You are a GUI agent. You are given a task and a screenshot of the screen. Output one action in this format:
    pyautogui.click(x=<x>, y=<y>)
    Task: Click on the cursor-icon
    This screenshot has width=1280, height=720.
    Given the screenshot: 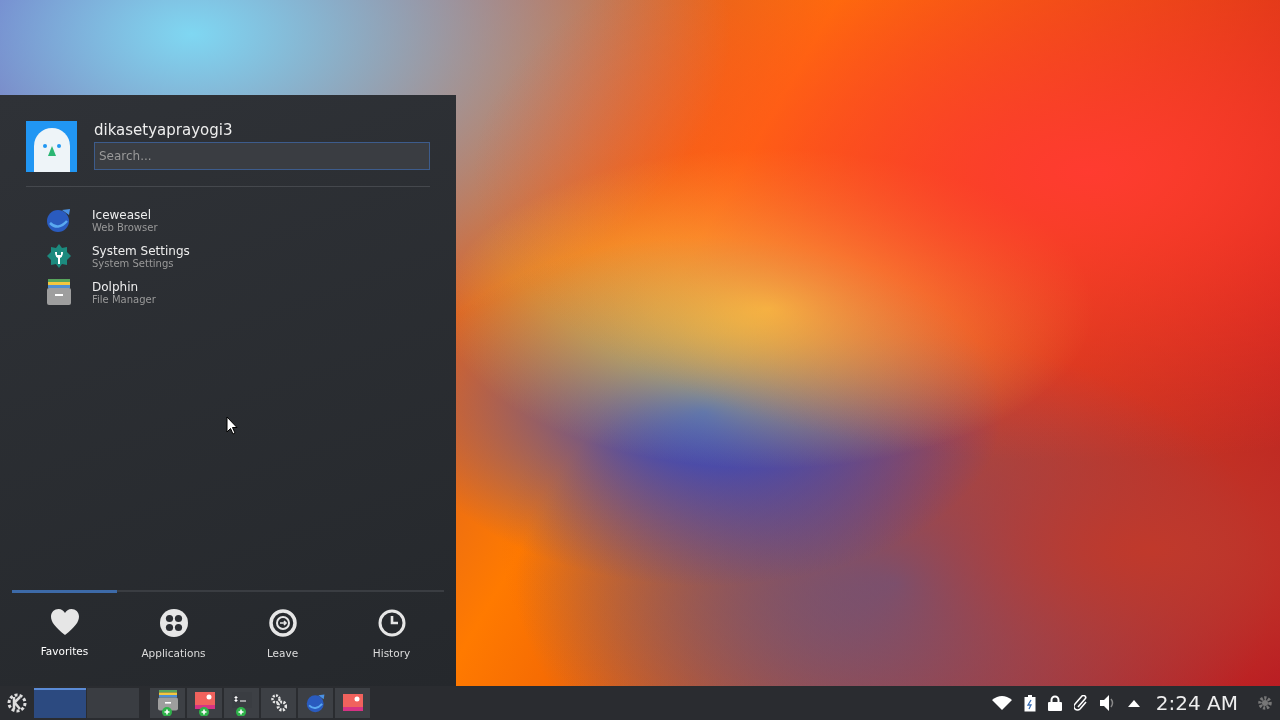 What is the action you would take?
    pyautogui.click(x=232, y=425)
    